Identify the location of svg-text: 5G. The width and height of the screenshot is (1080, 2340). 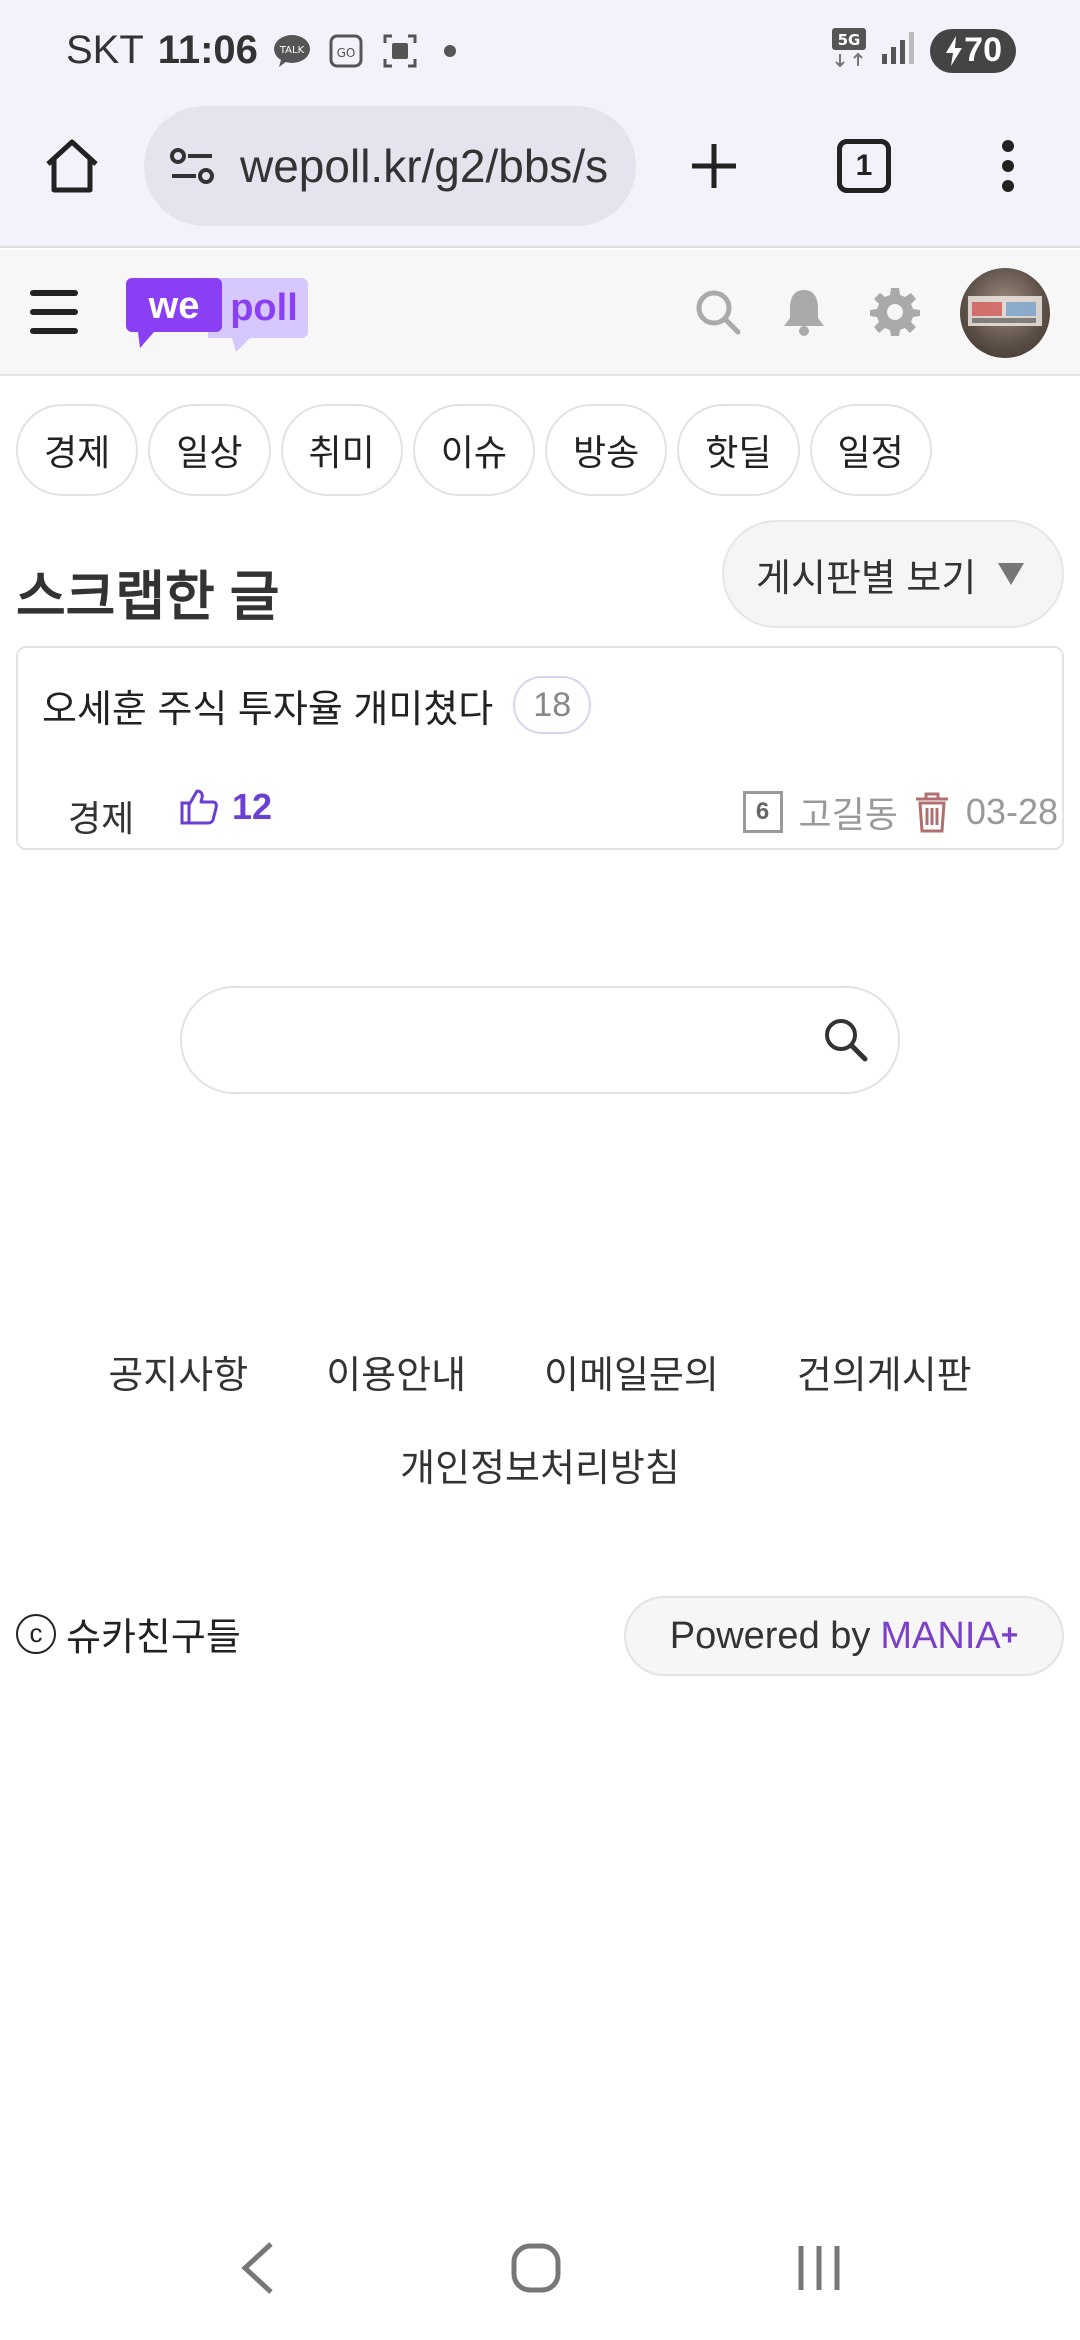
(849, 40).